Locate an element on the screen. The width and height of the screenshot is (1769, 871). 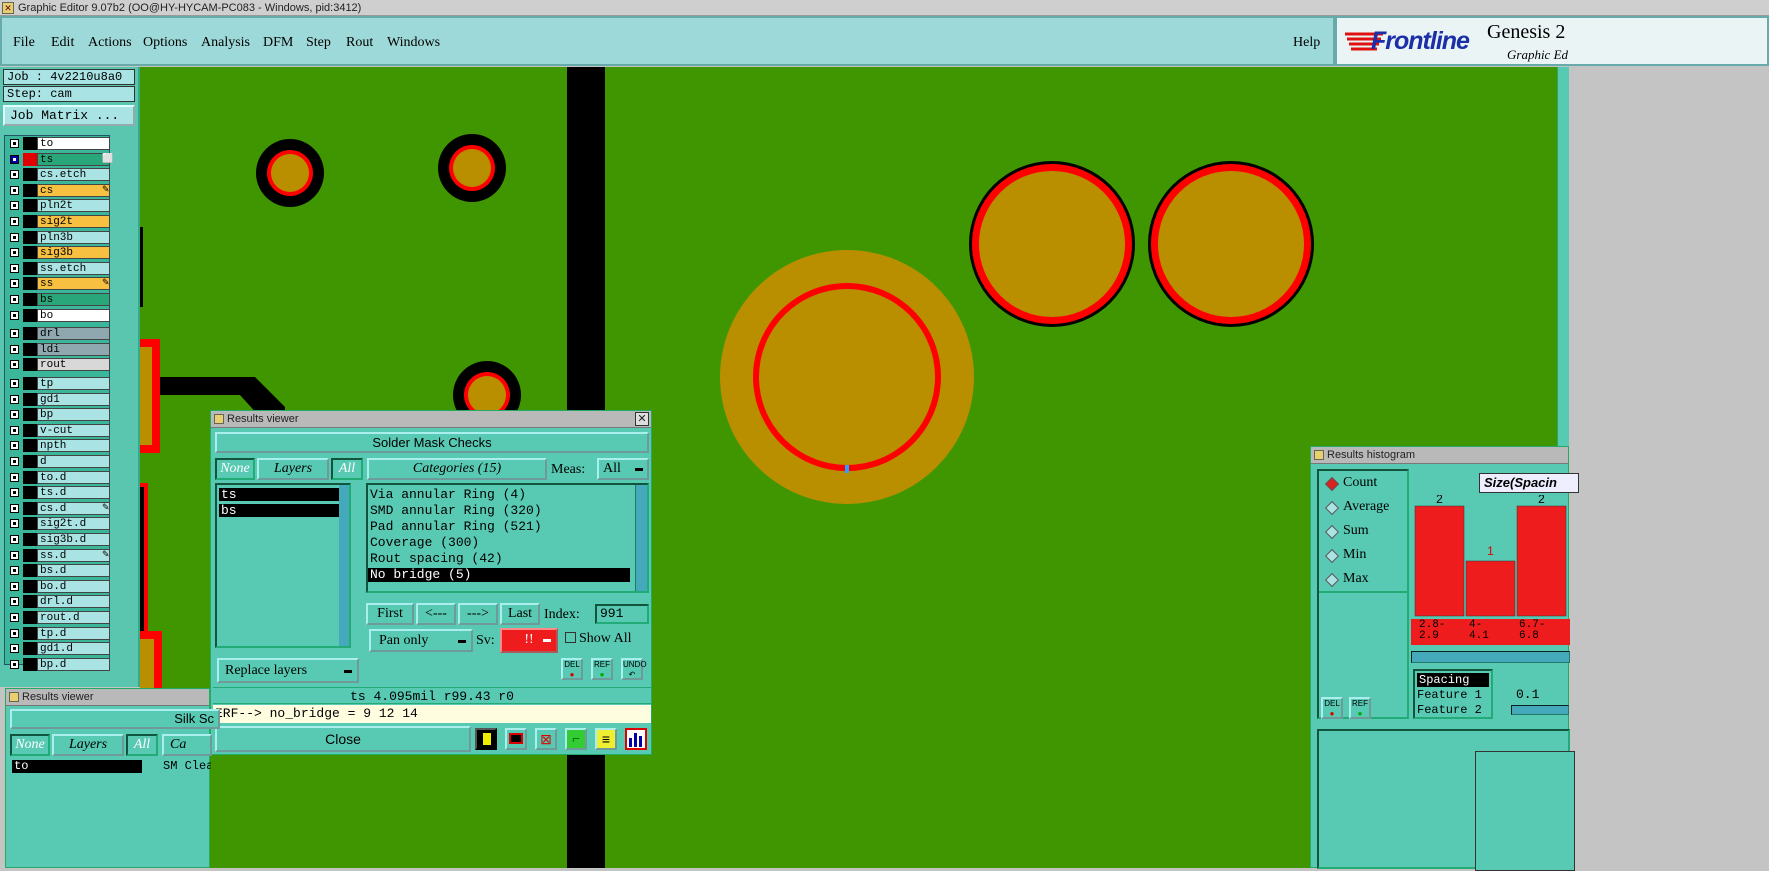
radio-sum-icon is located at coordinates (1332, 532).